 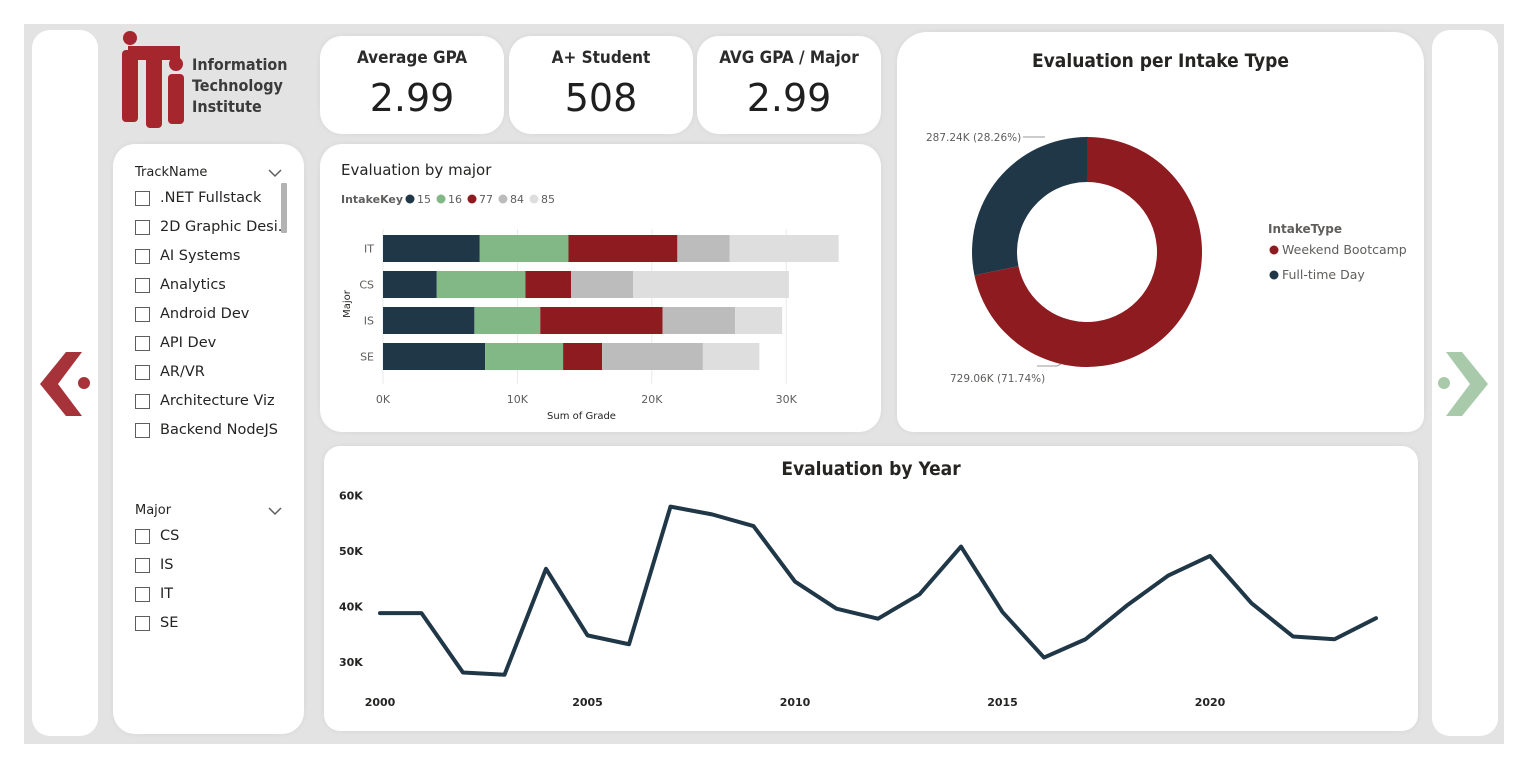 I want to click on y-tick-label: IT, so click(x=369, y=249).